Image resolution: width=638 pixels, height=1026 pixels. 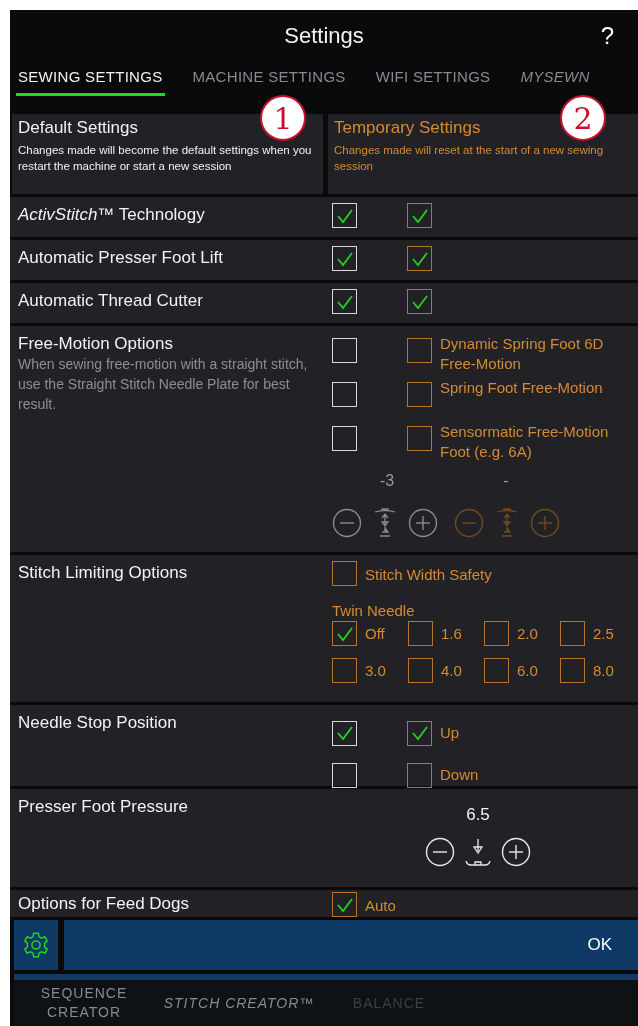 I want to click on option-label: 8.0, so click(x=603, y=670).